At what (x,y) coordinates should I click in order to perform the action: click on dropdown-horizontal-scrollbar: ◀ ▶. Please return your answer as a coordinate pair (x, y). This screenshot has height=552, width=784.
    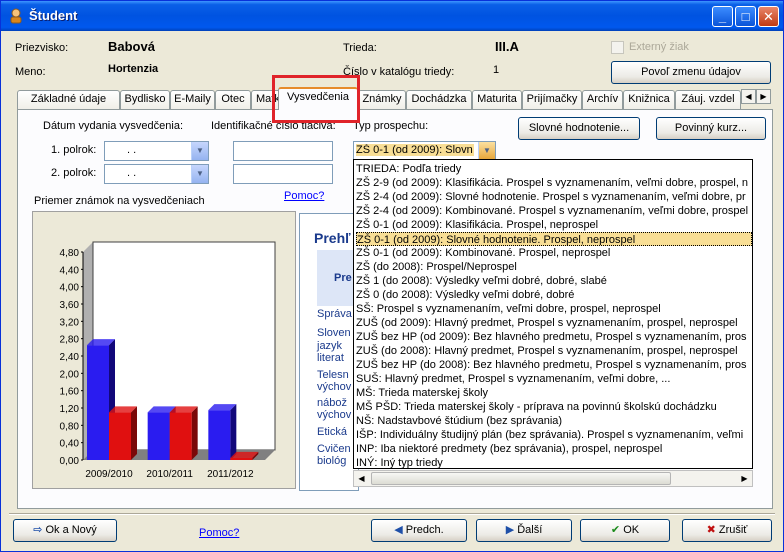
    Looking at the image, I should click on (553, 478).